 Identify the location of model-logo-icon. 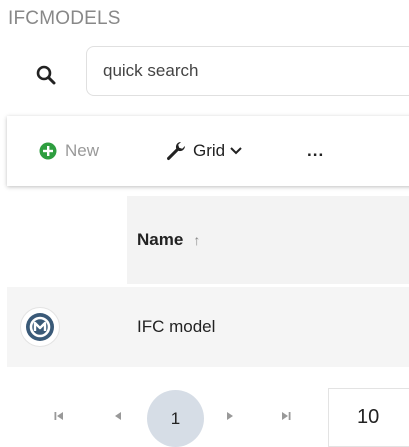
(40, 327).